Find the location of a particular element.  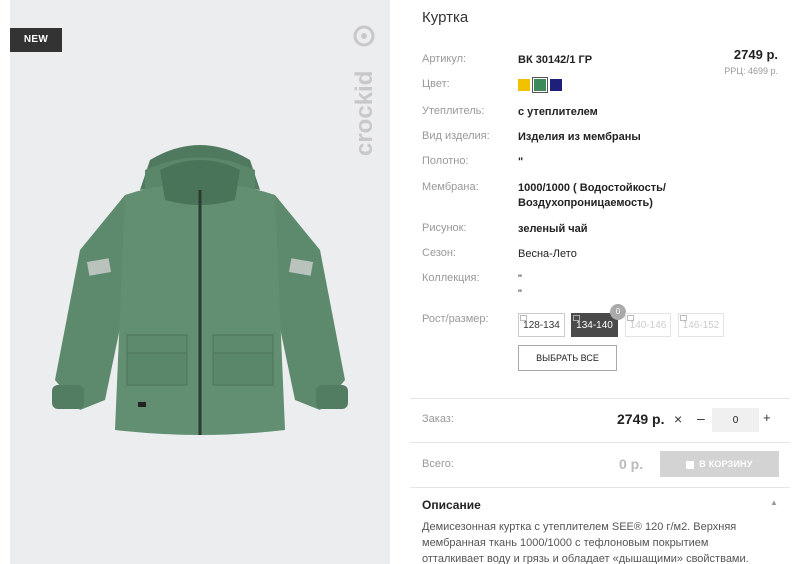

spec-value: с утеплителем is located at coordinates (558, 112).